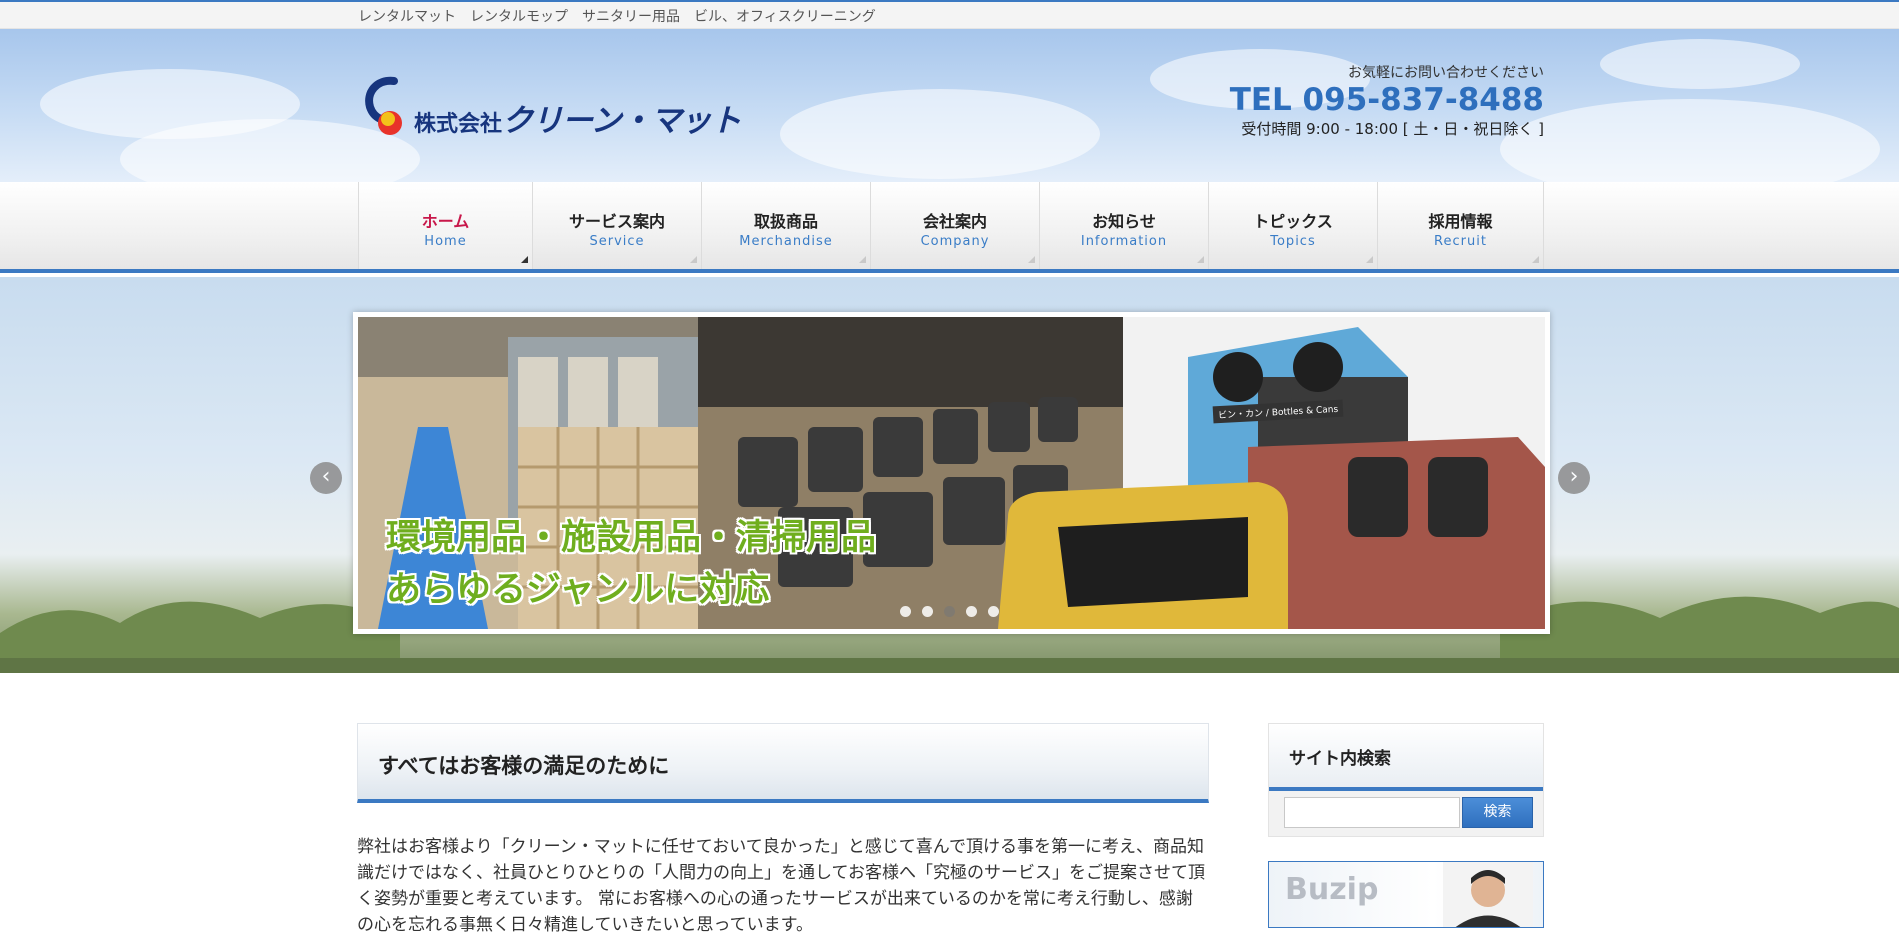  I want to click on page-title: すべてはお客様の満足のために, so click(524, 766).